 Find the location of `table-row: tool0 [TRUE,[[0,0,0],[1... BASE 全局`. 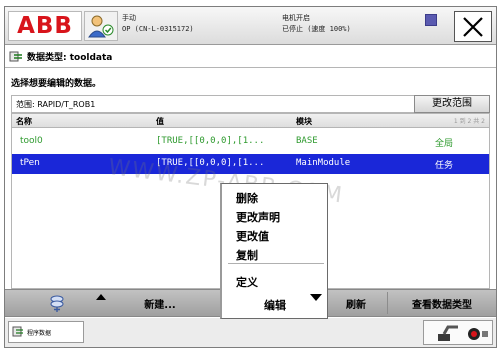

table-row: tool0 [TRUE,[[0,0,0],[1... BASE 全局 is located at coordinates (250, 142).